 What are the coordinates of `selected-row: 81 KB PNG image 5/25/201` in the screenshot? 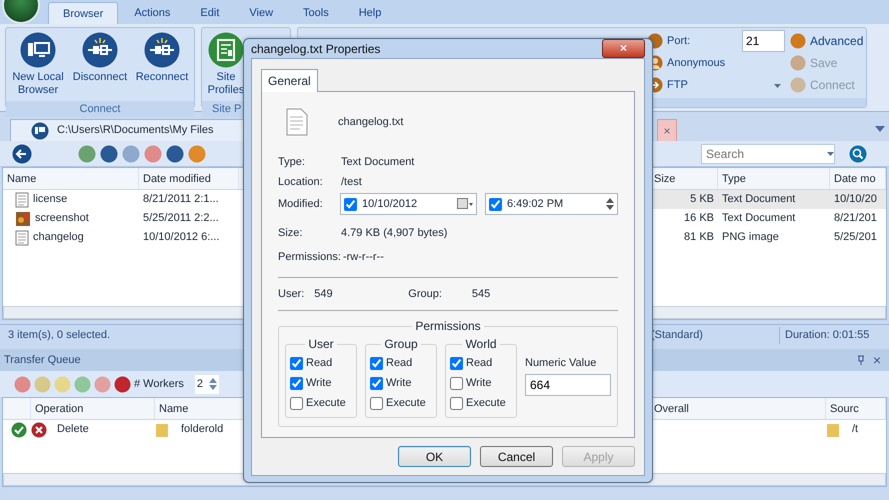 It's located at (768, 237).